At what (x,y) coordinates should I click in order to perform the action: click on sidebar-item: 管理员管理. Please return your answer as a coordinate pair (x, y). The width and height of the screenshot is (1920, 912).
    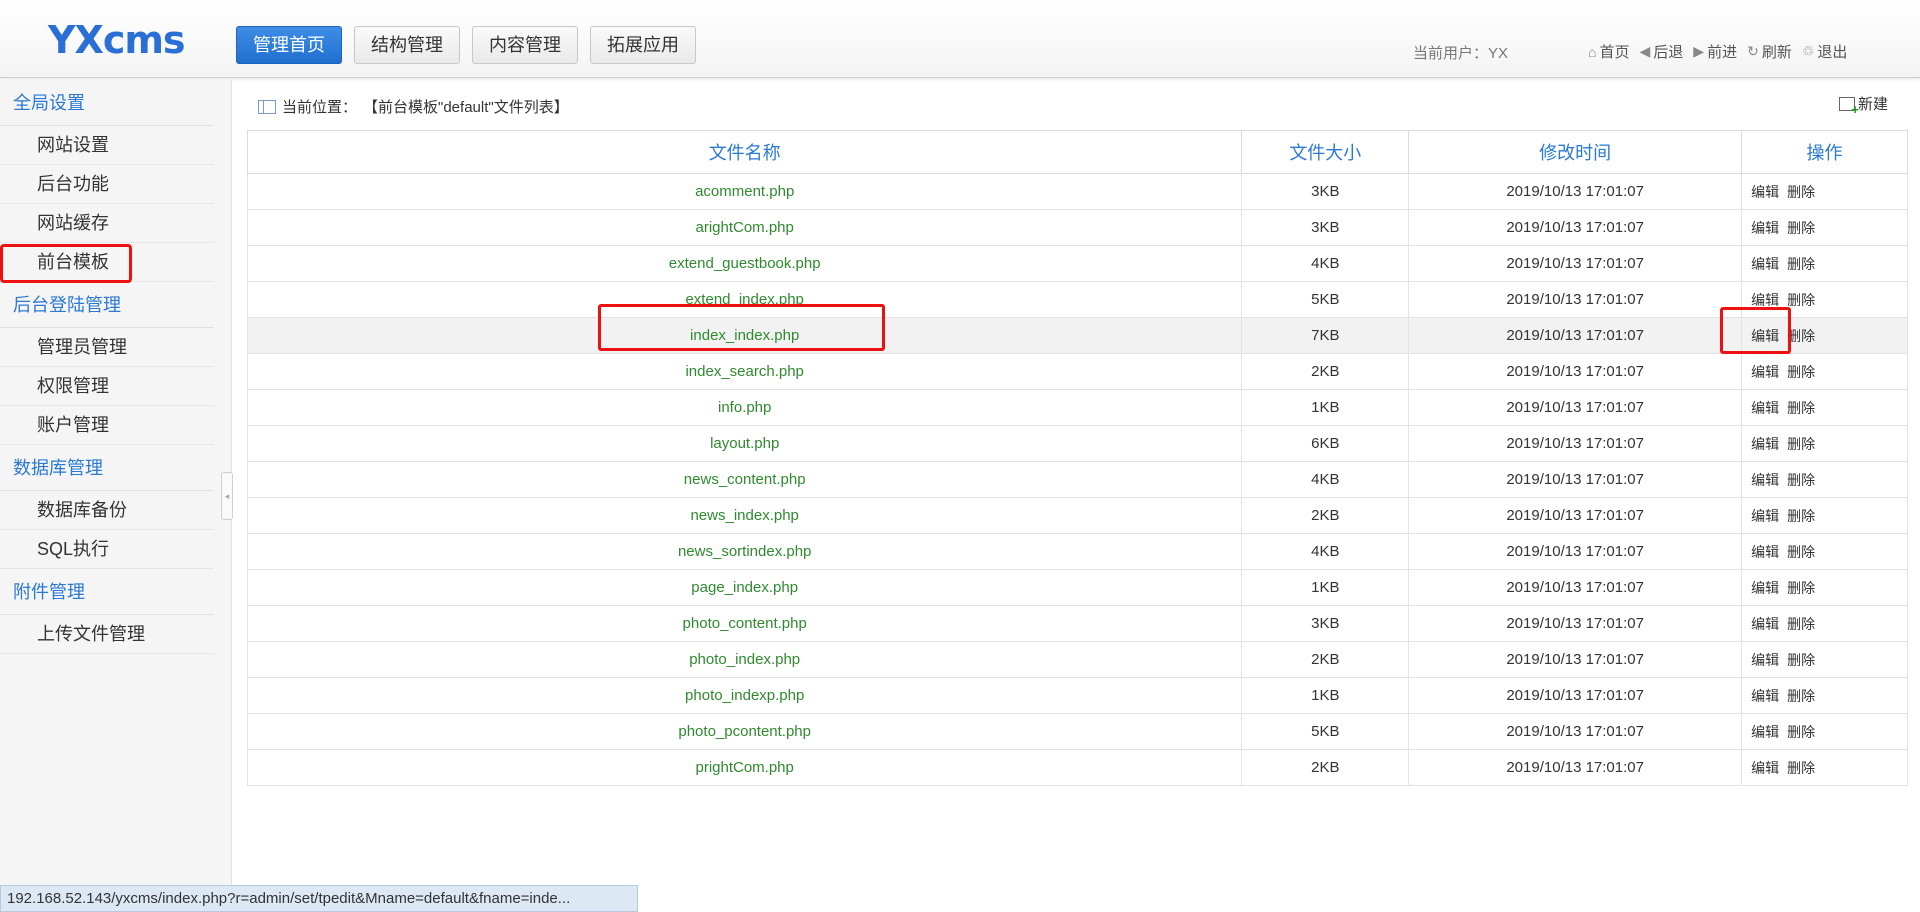
    Looking at the image, I should click on (107, 347).